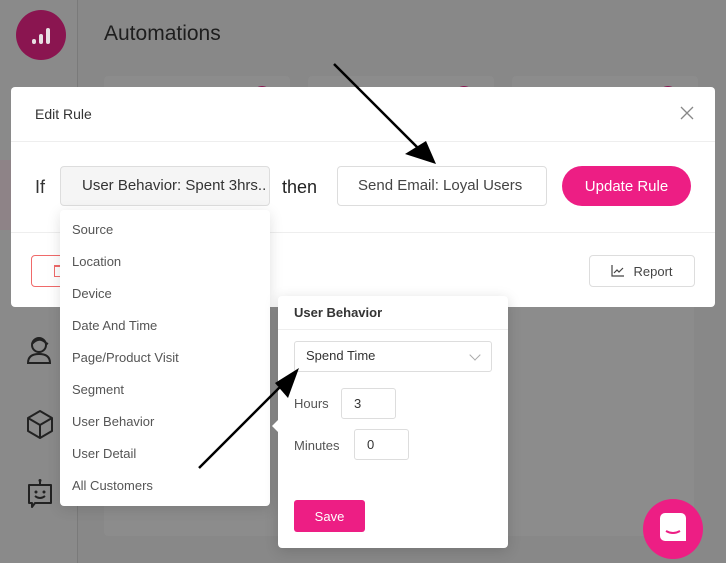 Image resolution: width=726 pixels, height=563 pixels. What do you see at coordinates (165, 454) in the screenshot?
I see `dropdown-item-user-detail: User Detail` at bounding box center [165, 454].